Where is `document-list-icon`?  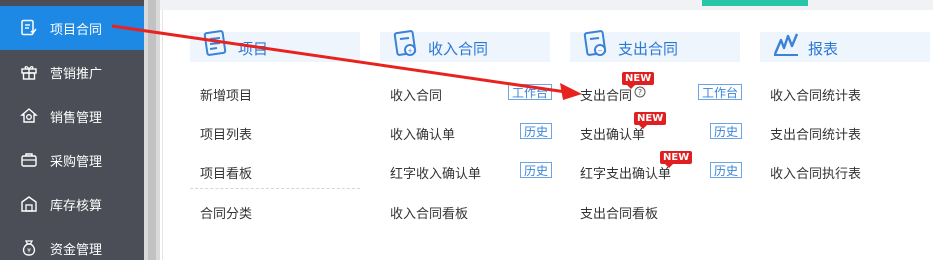
document-list-icon is located at coordinates (215, 43).